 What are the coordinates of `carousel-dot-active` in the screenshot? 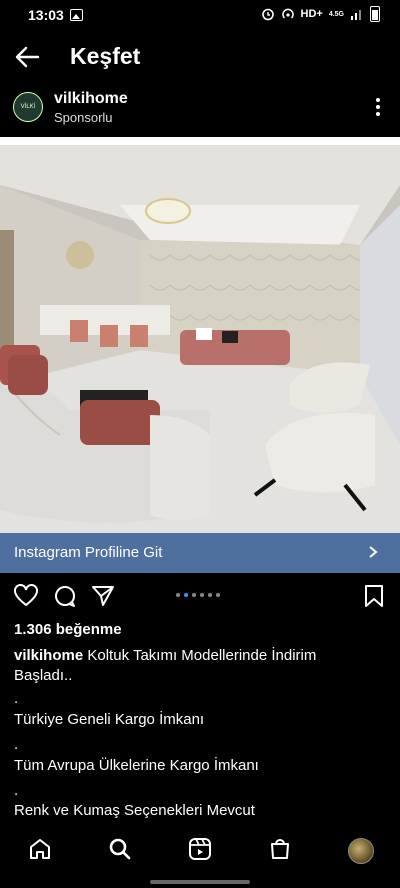 It's located at (186, 595).